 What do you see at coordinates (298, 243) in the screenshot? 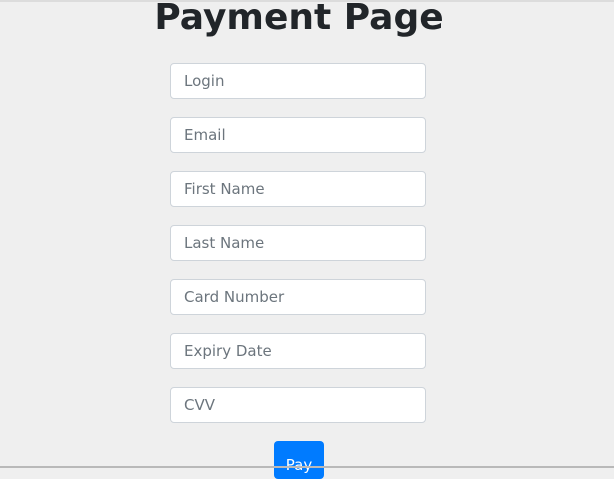
I see `last-name-field` at bounding box center [298, 243].